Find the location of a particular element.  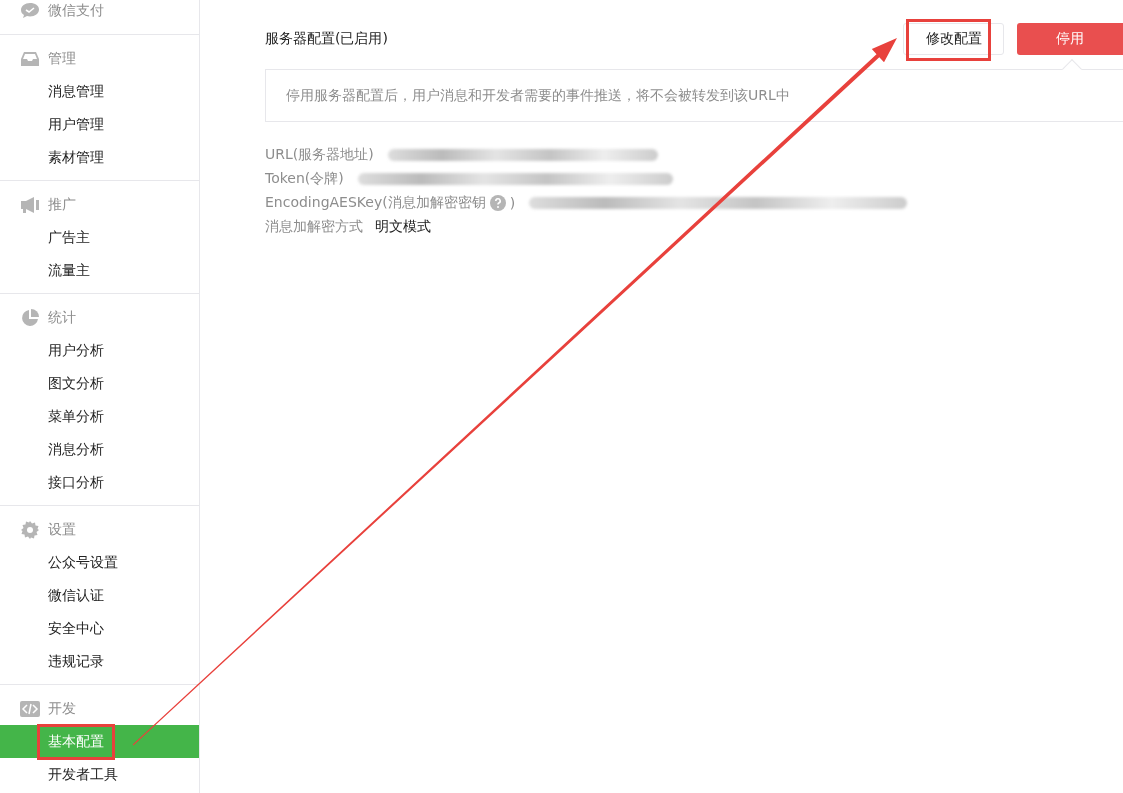

field-label: ) is located at coordinates (512, 203).